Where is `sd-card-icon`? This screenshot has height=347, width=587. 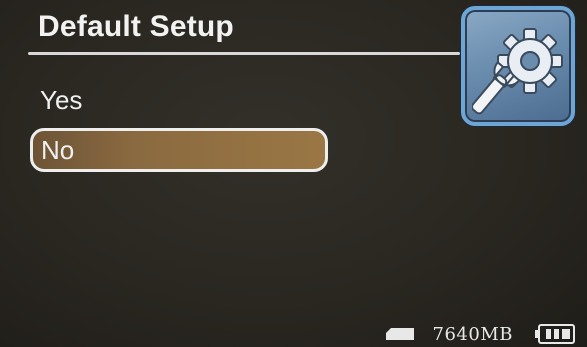
sd-card-icon is located at coordinates (399, 334).